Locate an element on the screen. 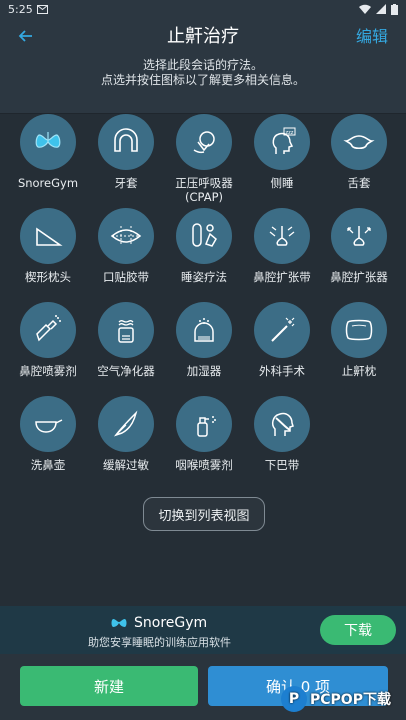 The image size is (406, 720). chin-strap-icon is located at coordinates (282, 424).